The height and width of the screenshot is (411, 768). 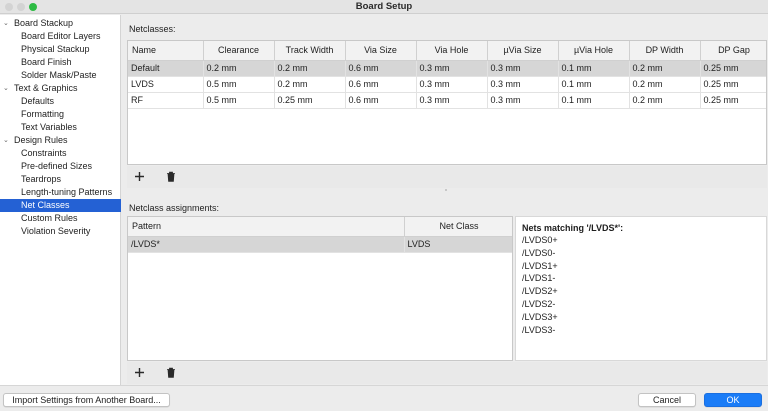 What do you see at coordinates (447, 177) in the screenshot?
I see `netclasses-toolbar` at bounding box center [447, 177].